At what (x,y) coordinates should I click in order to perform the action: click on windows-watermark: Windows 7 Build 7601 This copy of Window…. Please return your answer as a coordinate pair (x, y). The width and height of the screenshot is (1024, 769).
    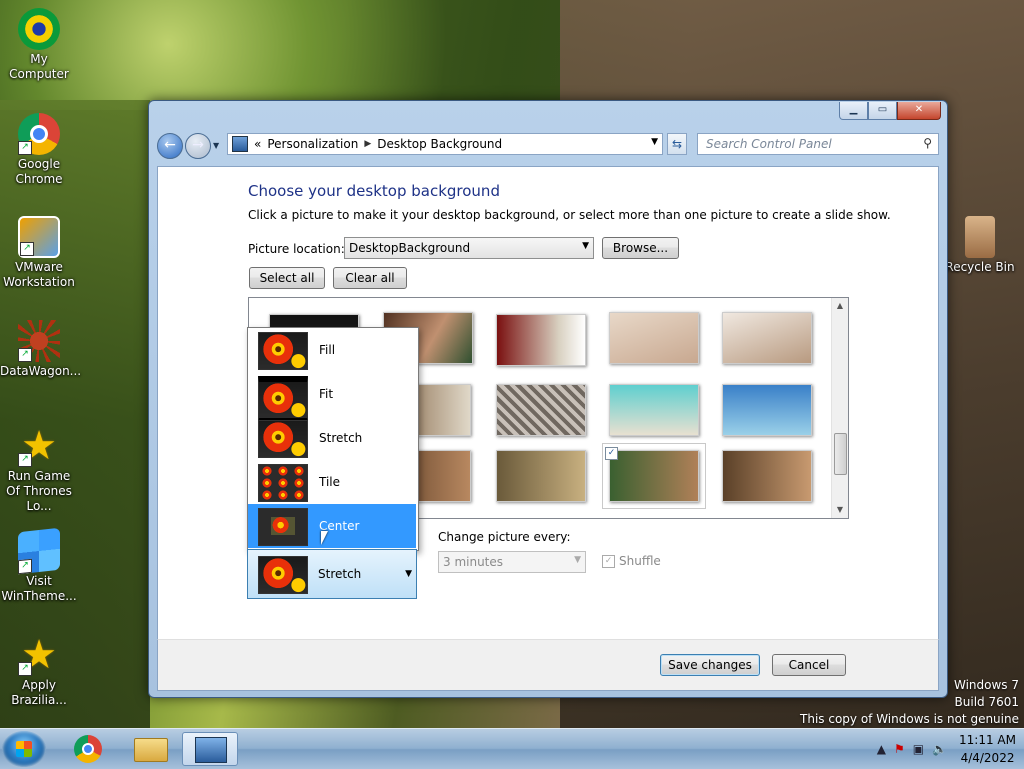
    Looking at the image, I should click on (909, 702).